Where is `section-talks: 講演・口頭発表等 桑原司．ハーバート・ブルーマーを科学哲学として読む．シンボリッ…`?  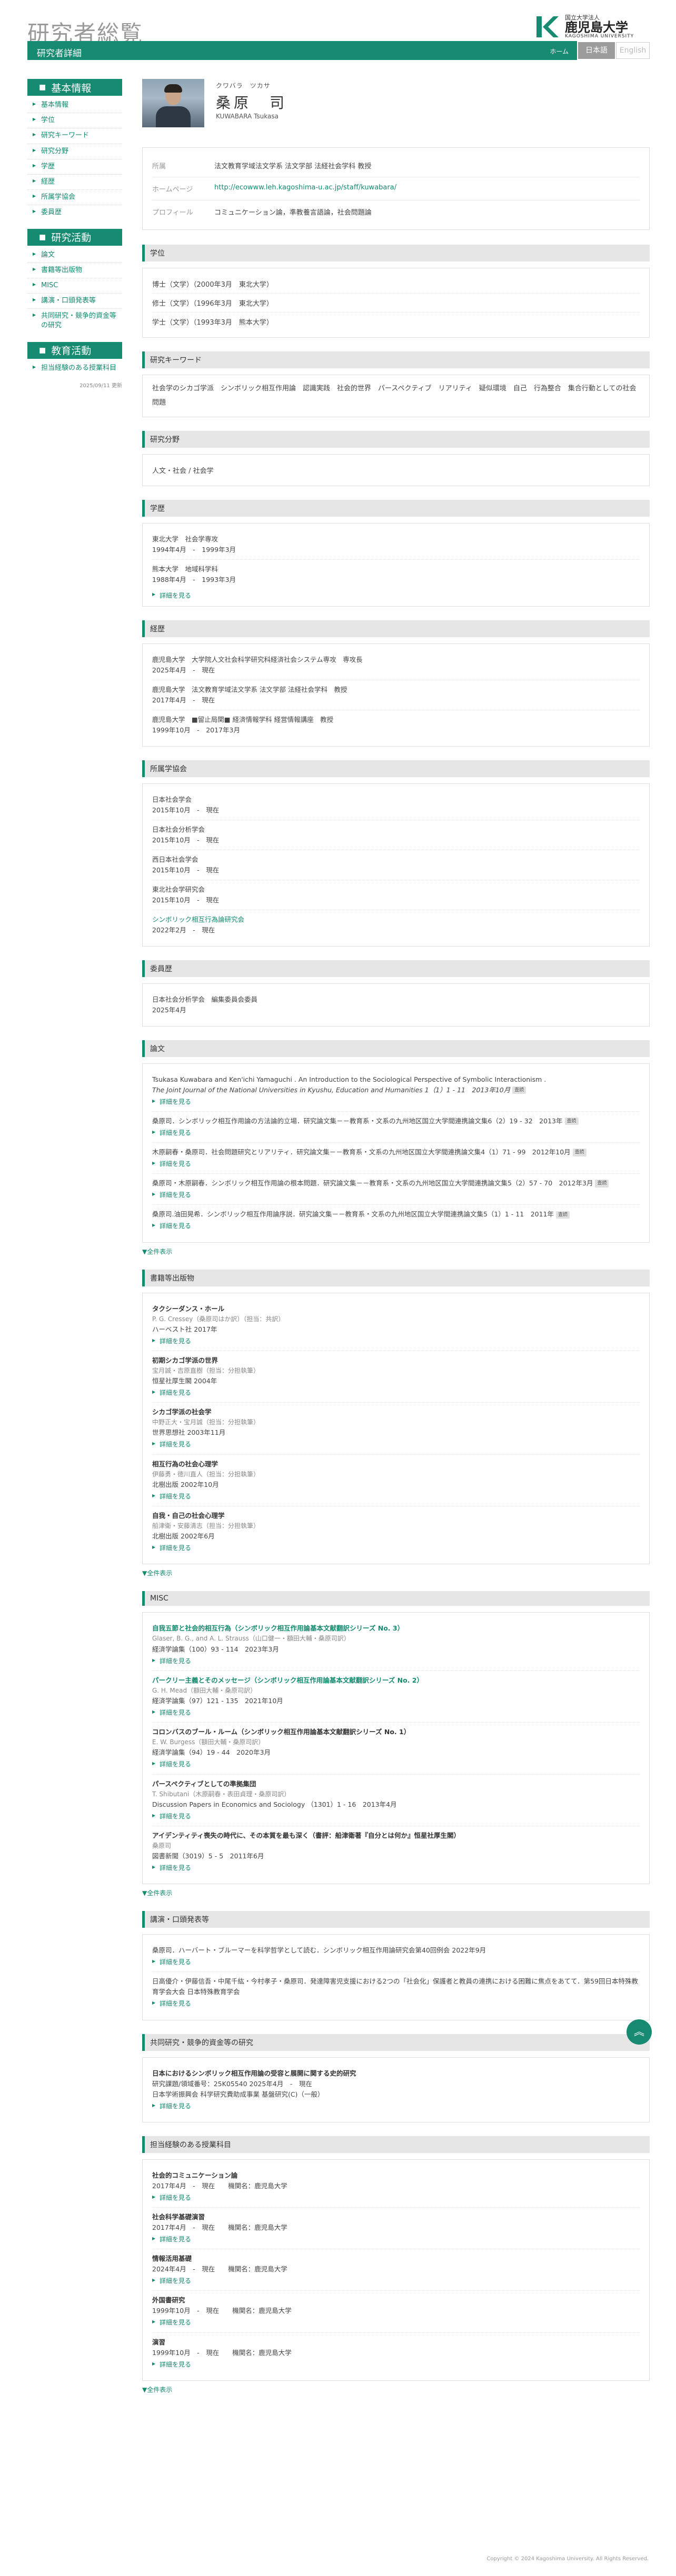 section-talks: 講演・口頭発表等 桑原司．ハーバート・ブルーマーを科学哲学として読む．シンボリッ… is located at coordinates (396, 1966).